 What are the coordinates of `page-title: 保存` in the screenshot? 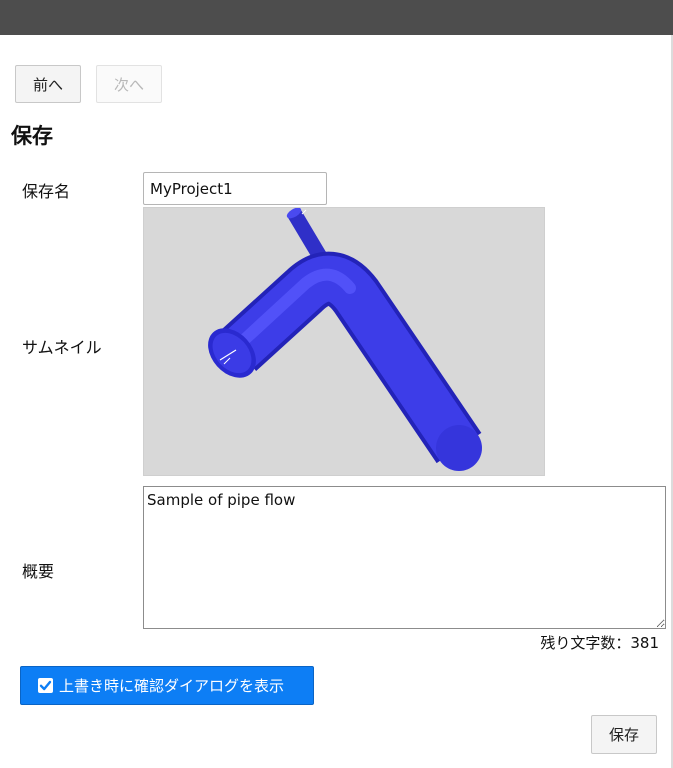 It's located at (32, 136).